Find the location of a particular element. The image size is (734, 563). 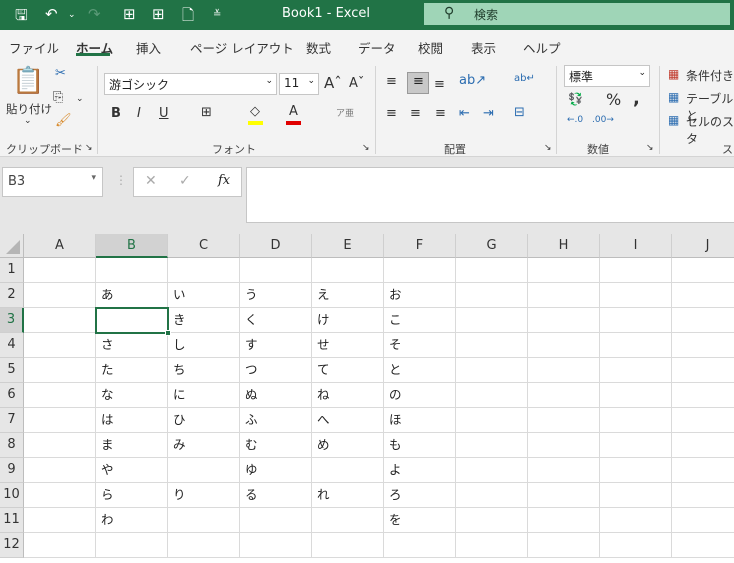

cell-I5 is located at coordinates (636, 370).